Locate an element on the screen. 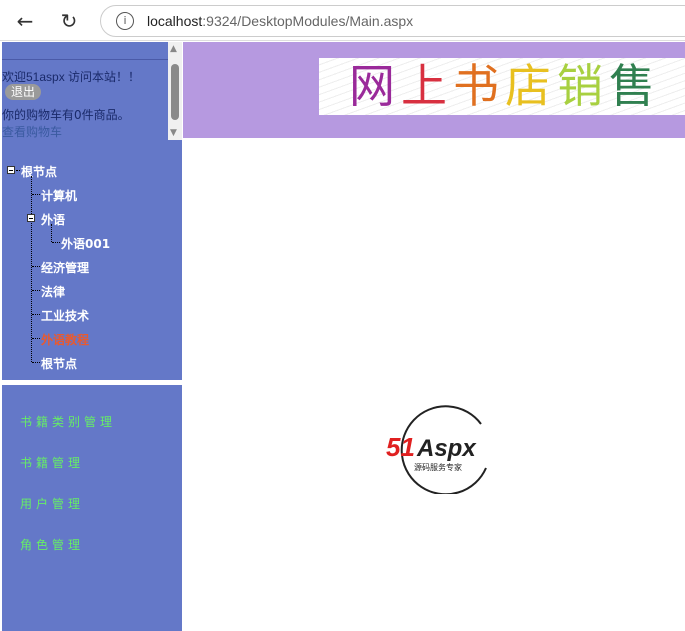 Image resolution: width=685 pixels, height=631 pixels. menu-role-management: 角色管理 is located at coordinates (52, 544).